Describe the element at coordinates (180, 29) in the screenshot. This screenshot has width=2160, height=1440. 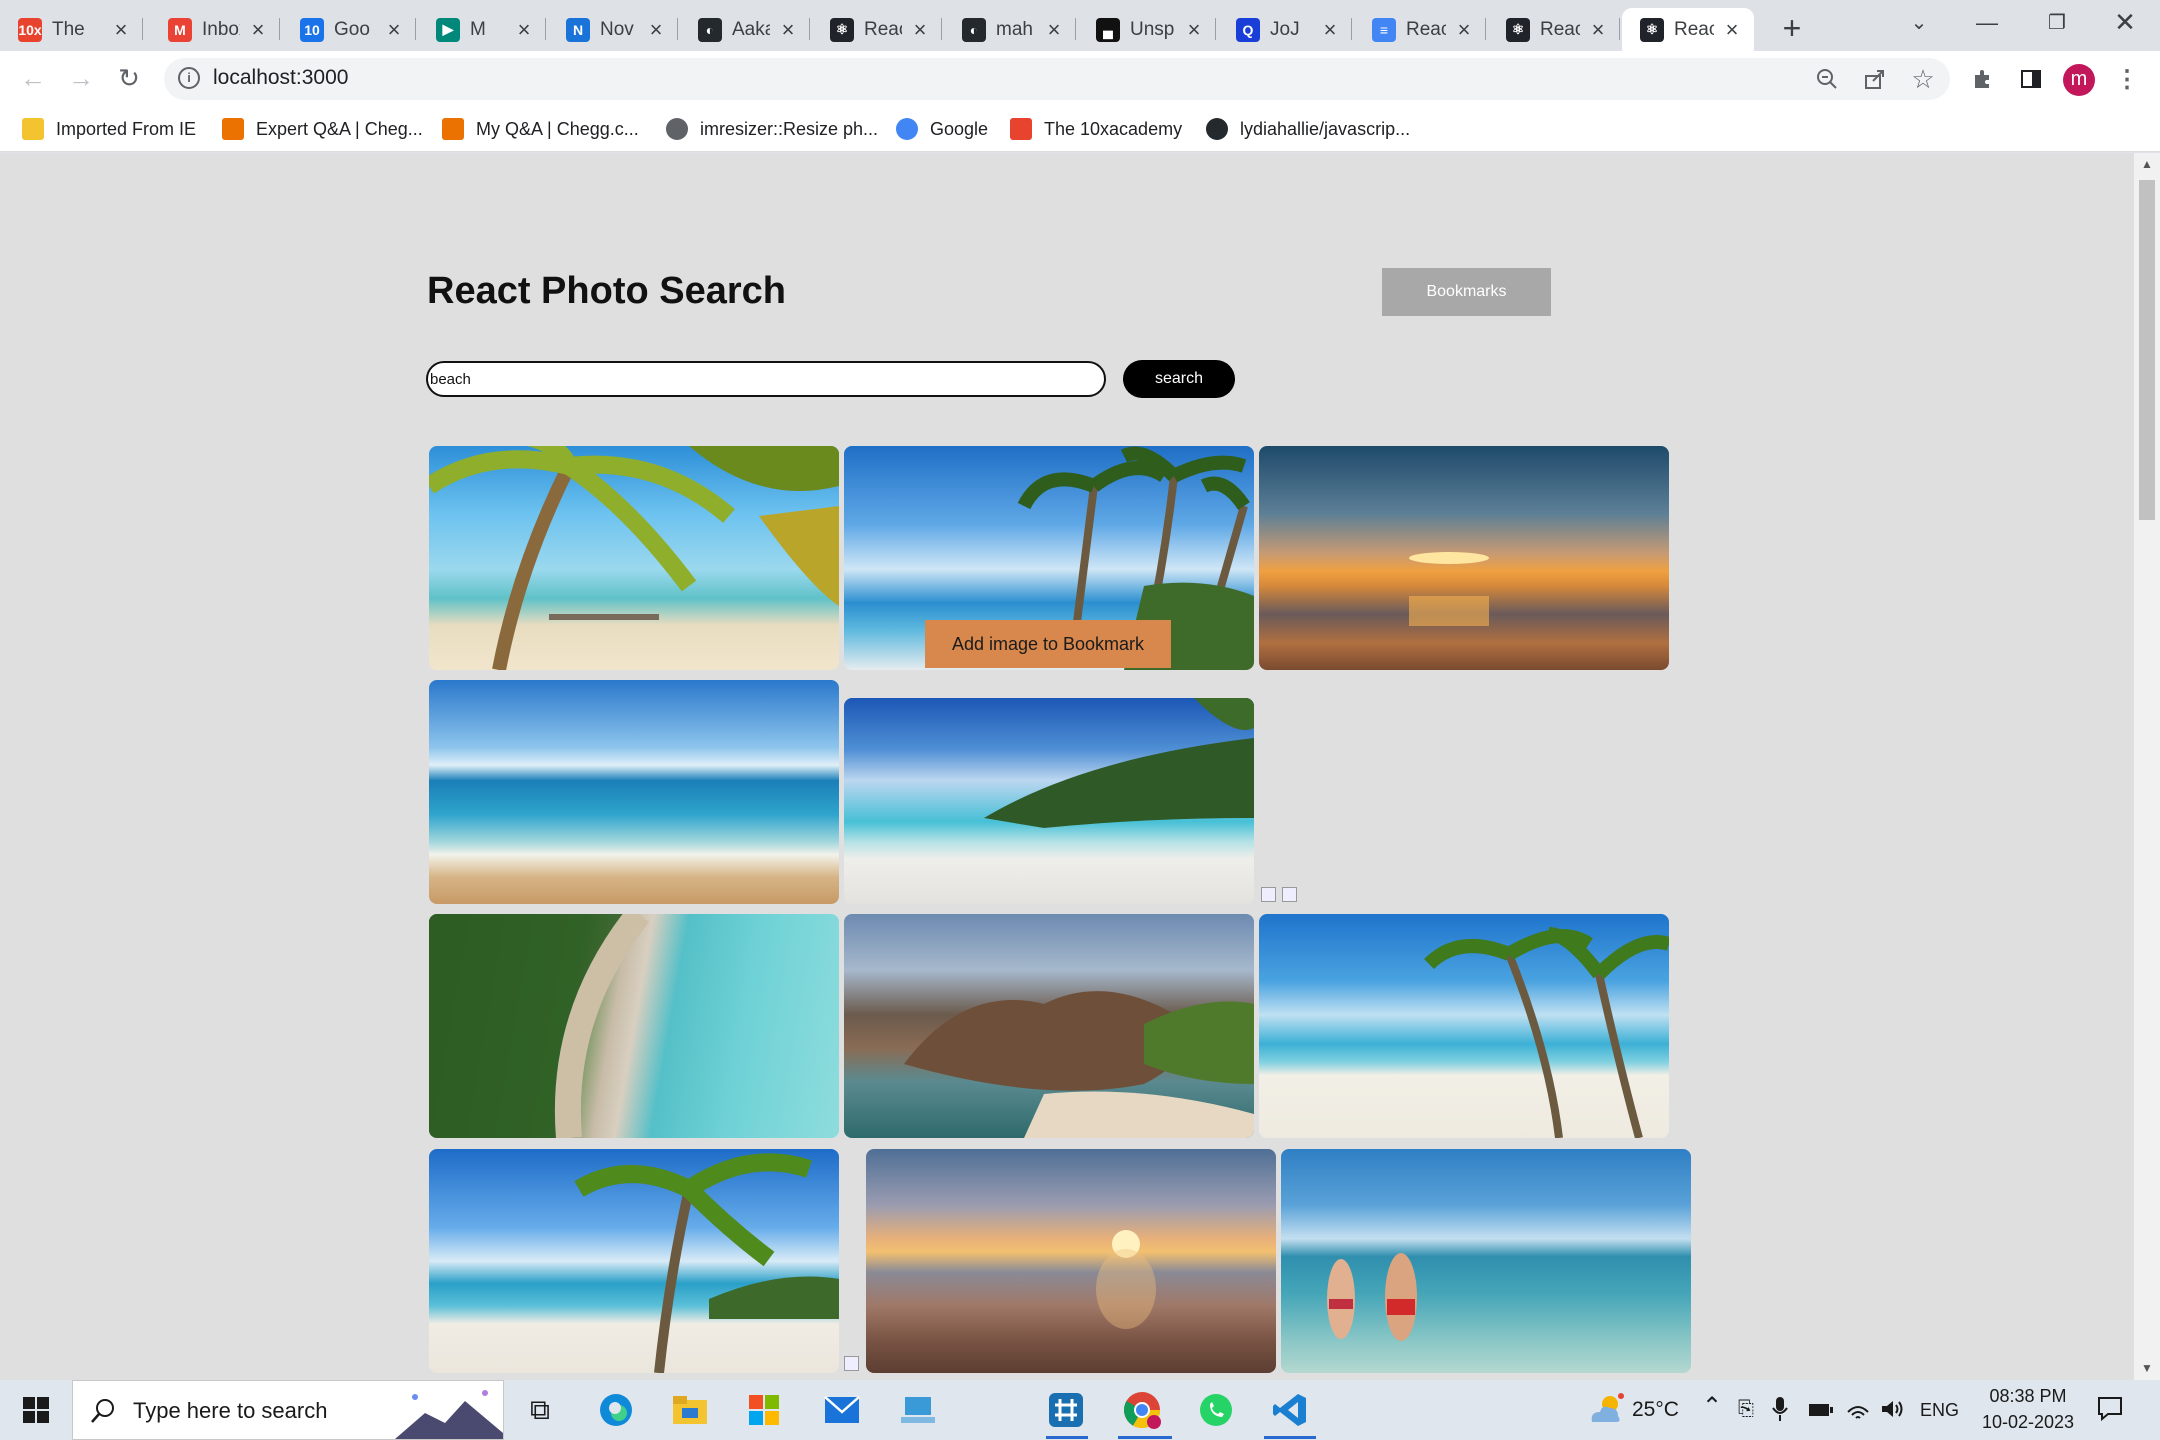
I see `gmail-icon: M` at that location.